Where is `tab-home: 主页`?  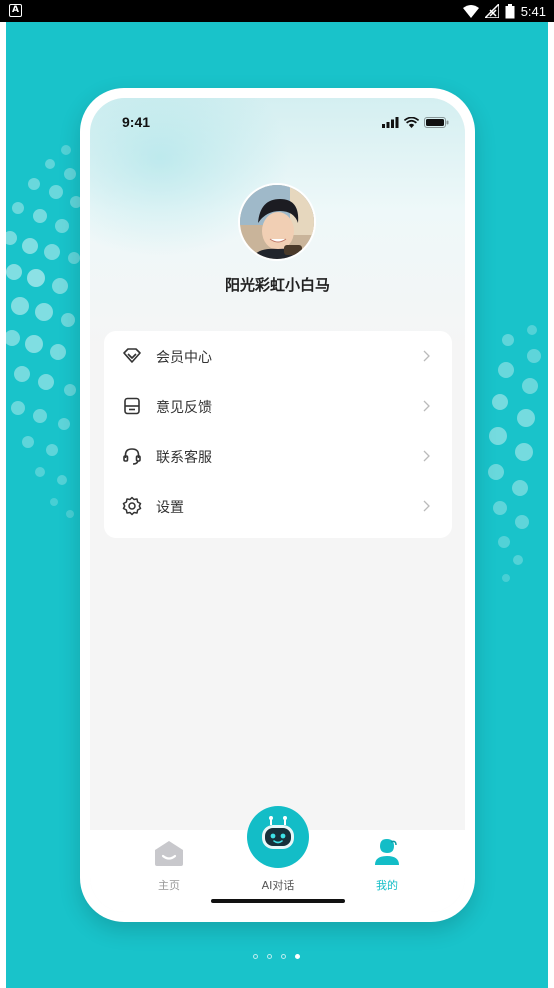 tab-home: 主页 is located at coordinates (169, 871).